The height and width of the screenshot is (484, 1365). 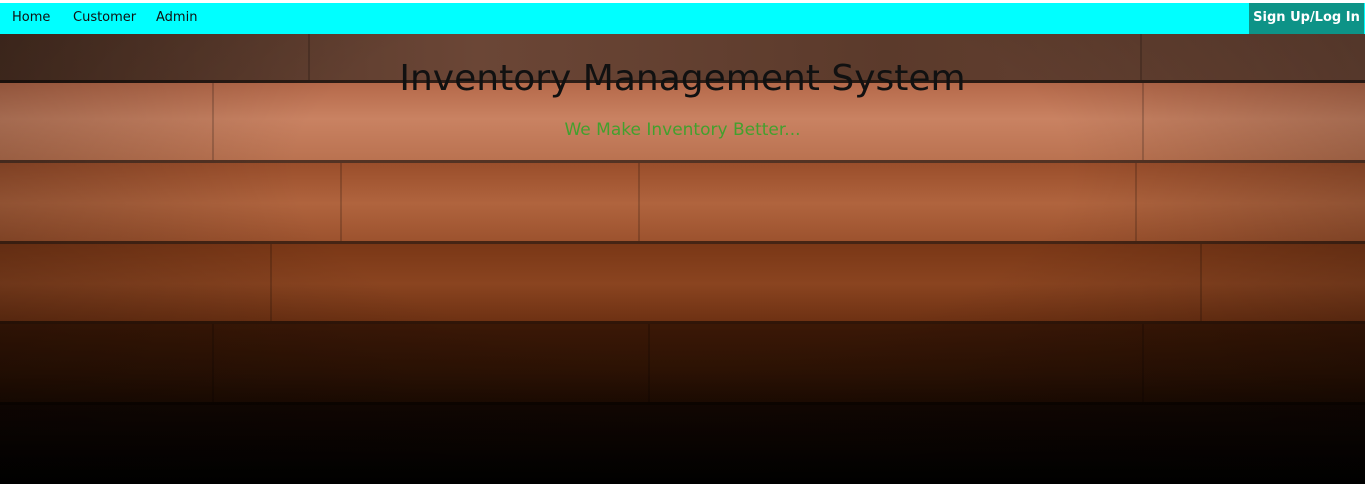 What do you see at coordinates (682, 78) in the screenshot?
I see `page-title: Inventory Management System` at bounding box center [682, 78].